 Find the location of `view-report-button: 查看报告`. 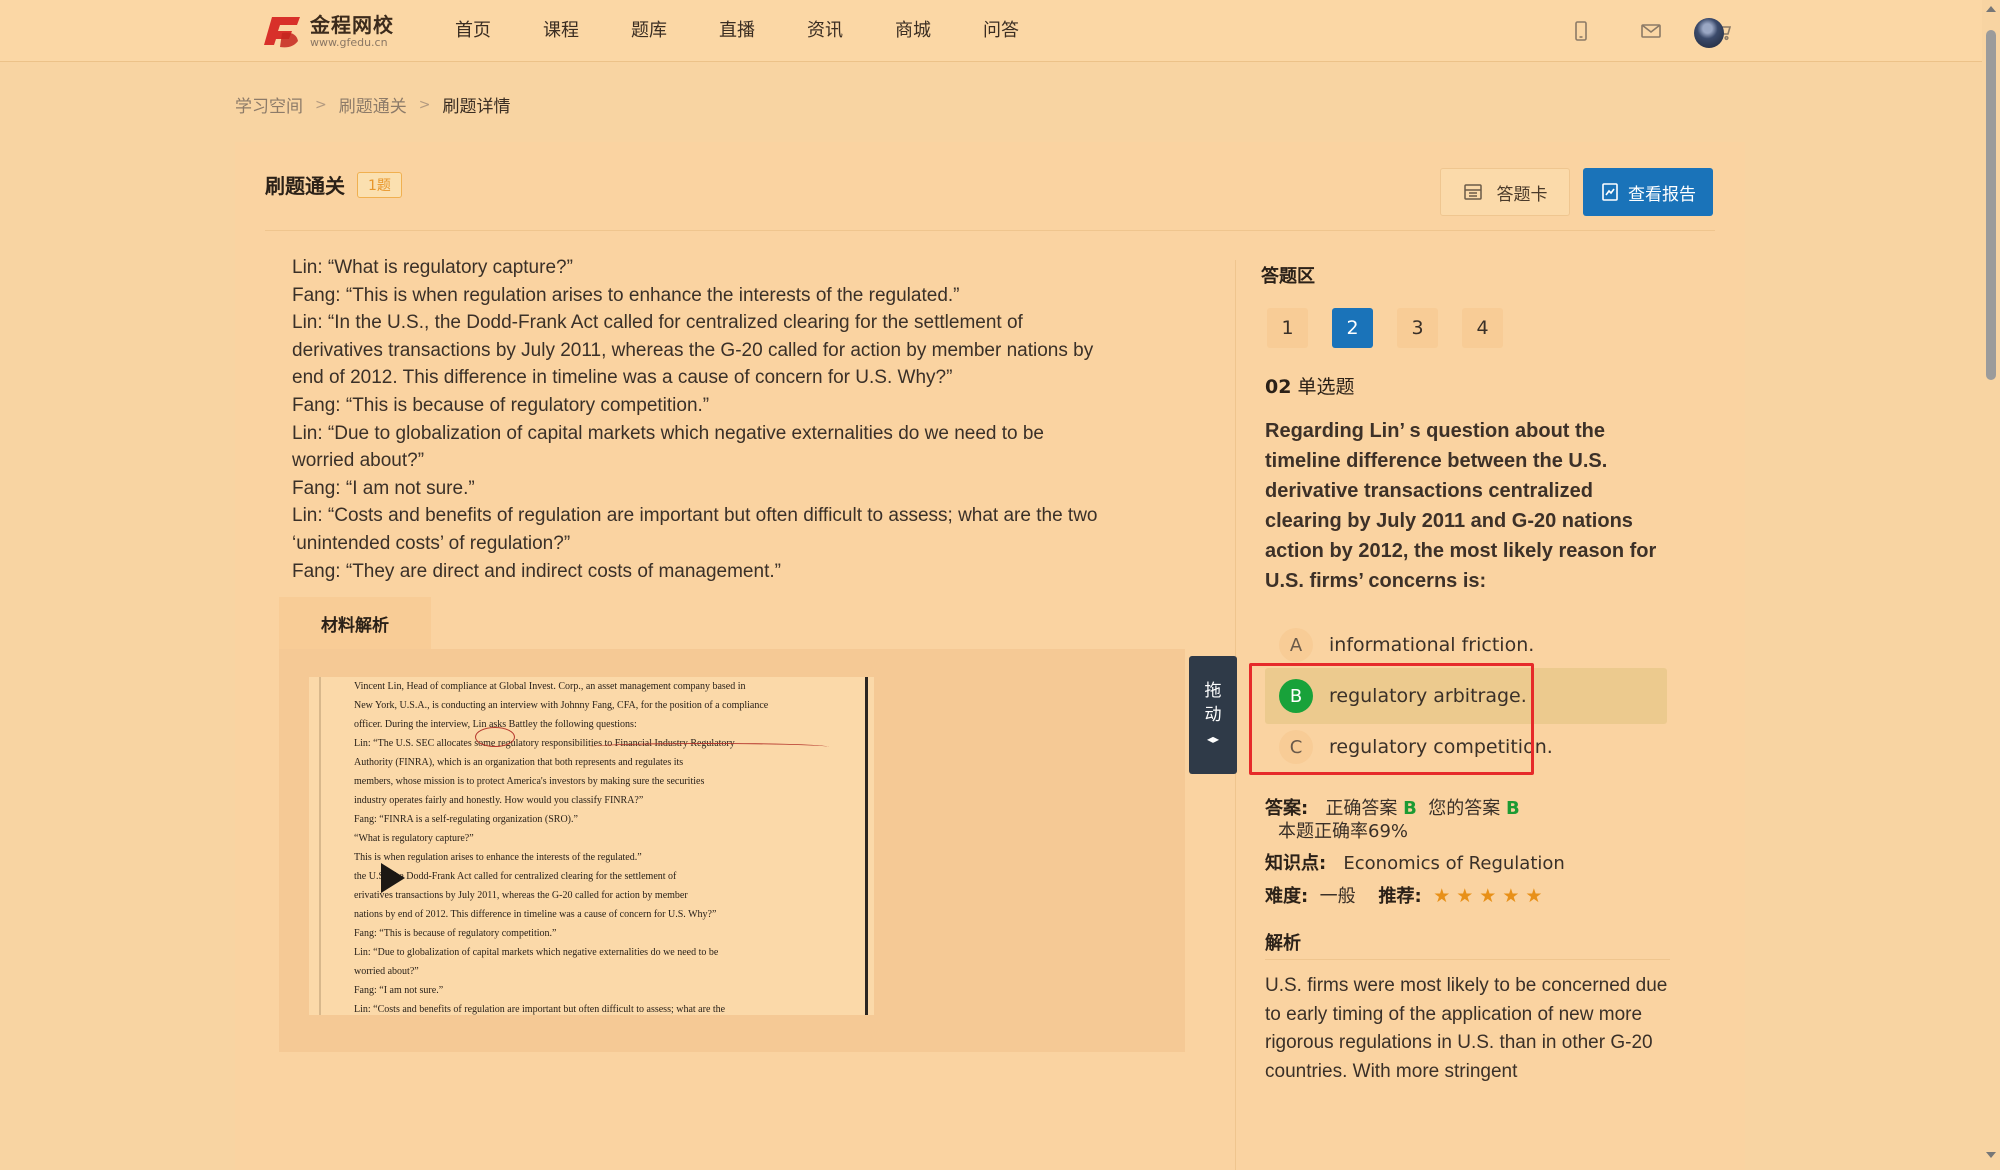

view-report-button: 查看报告 is located at coordinates (1648, 192).